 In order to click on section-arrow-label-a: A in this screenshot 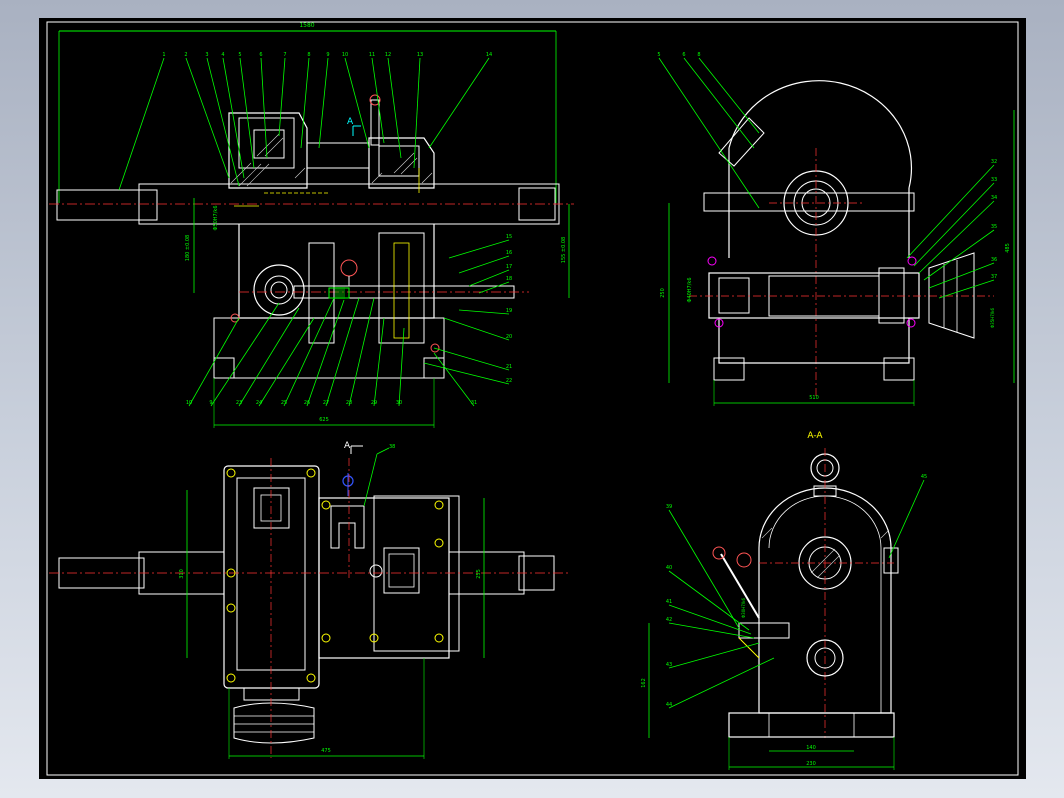, I will do `click(350, 122)`.